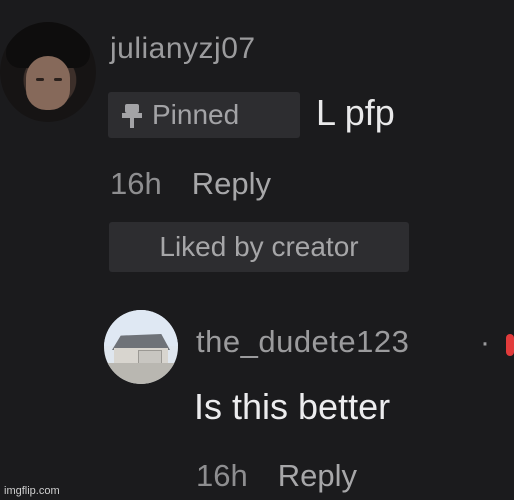 The width and height of the screenshot is (514, 500). What do you see at coordinates (510, 345) in the screenshot?
I see `author-badge-icon` at bounding box center [510, 345].